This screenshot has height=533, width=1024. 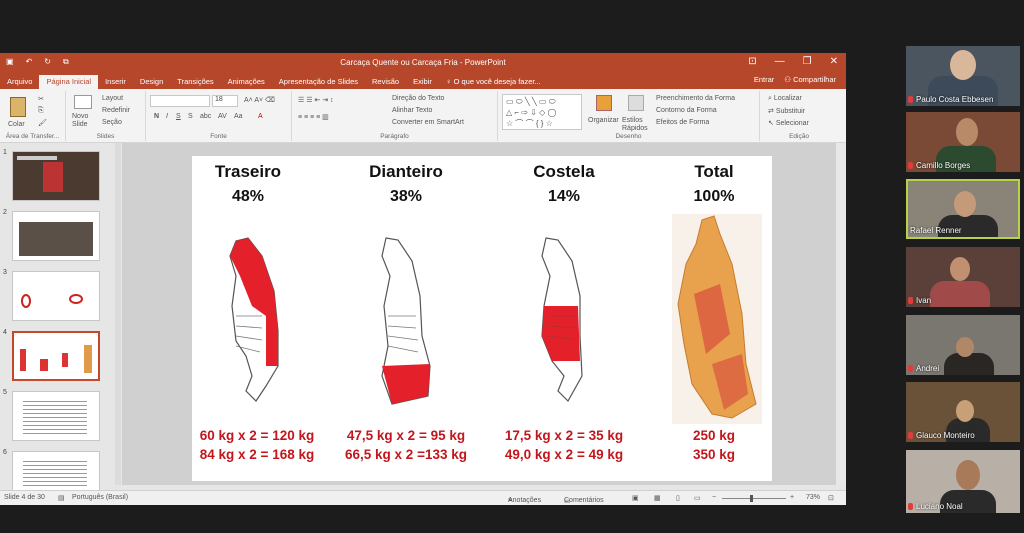 I want to click on case-icon: Aa, so click(x=238, y=116).